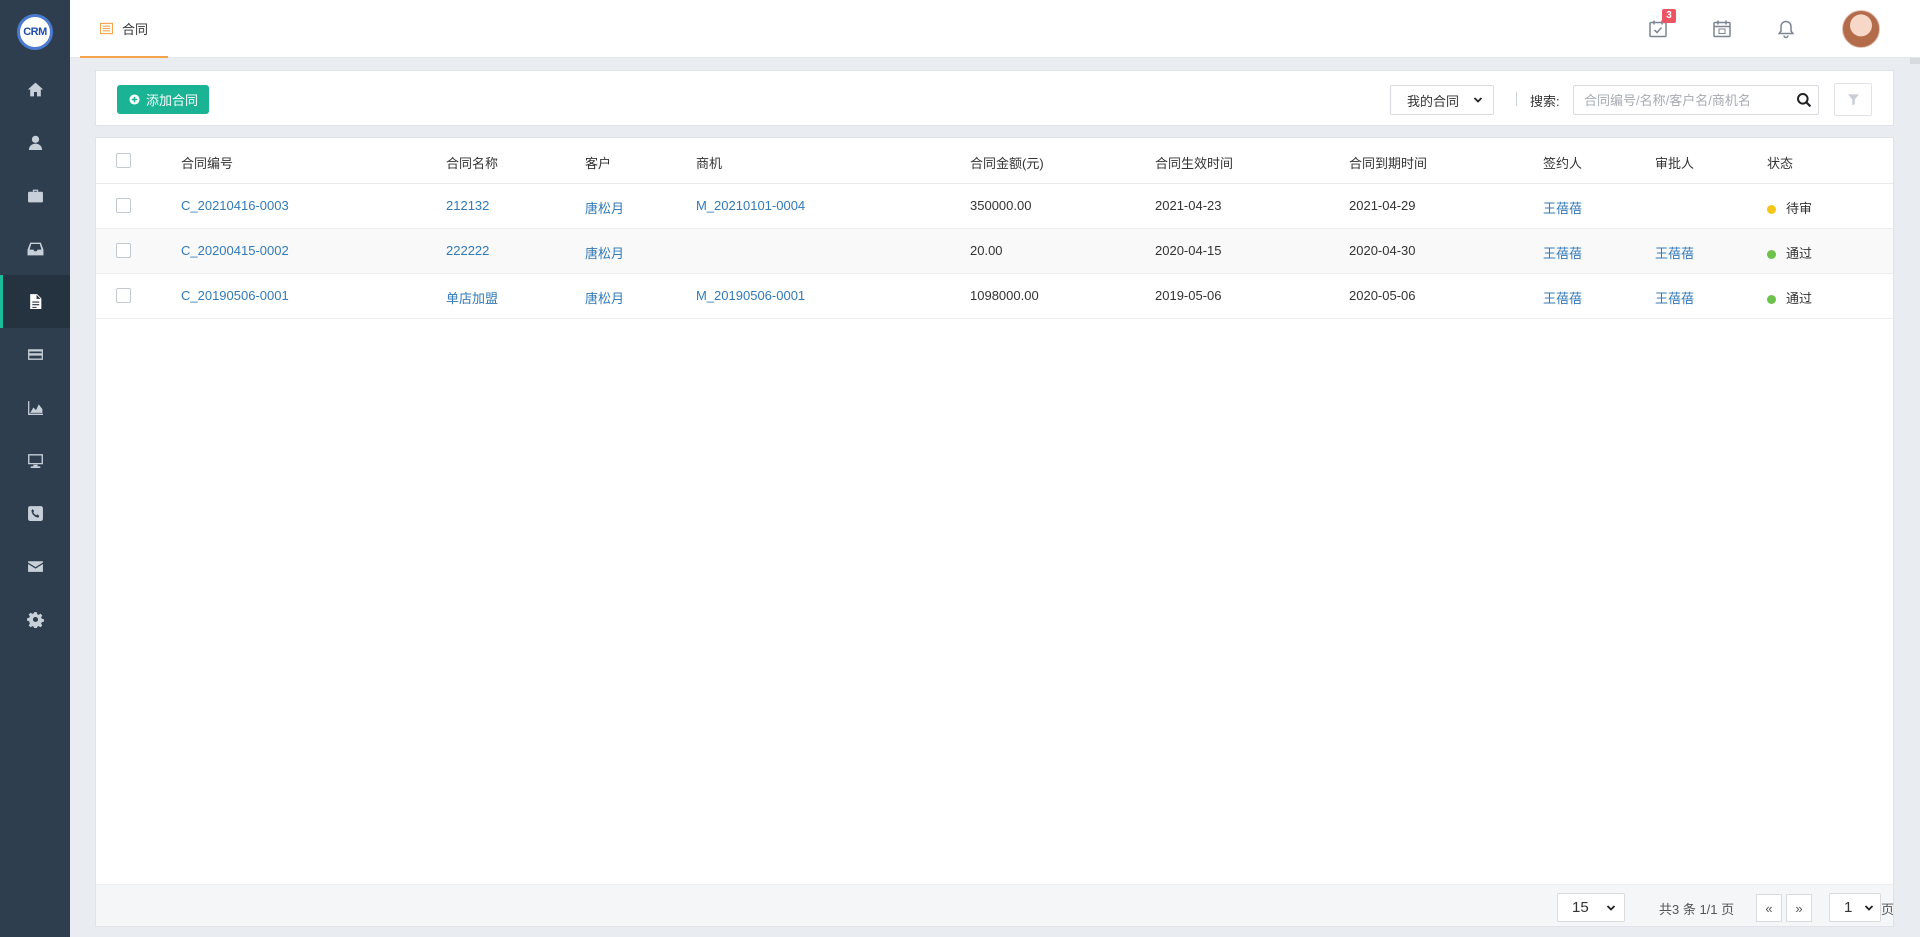  What do you see at coordinates (123, 160) in the screenshot?
I see `select-all-checkbox` at bounding box center [123, 160].